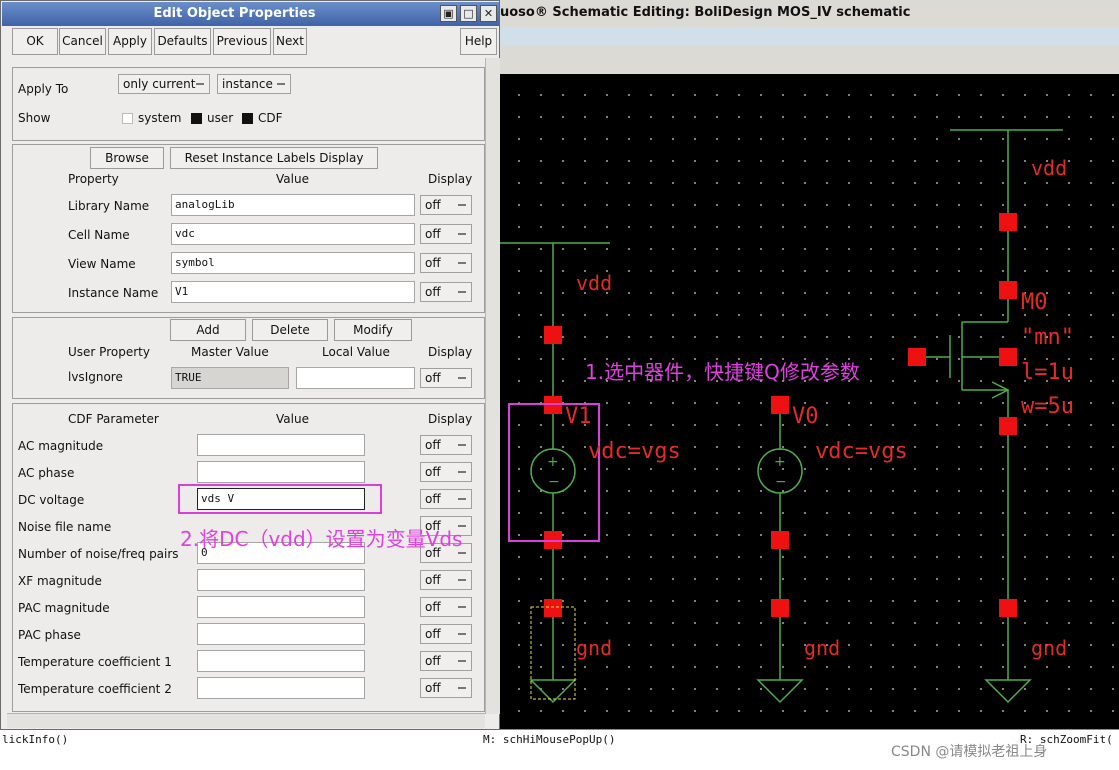  What do you see at coordinates (293, 292) in the screenshot?
I see `instance-name-field: V1` at bounding box center [293, 292].